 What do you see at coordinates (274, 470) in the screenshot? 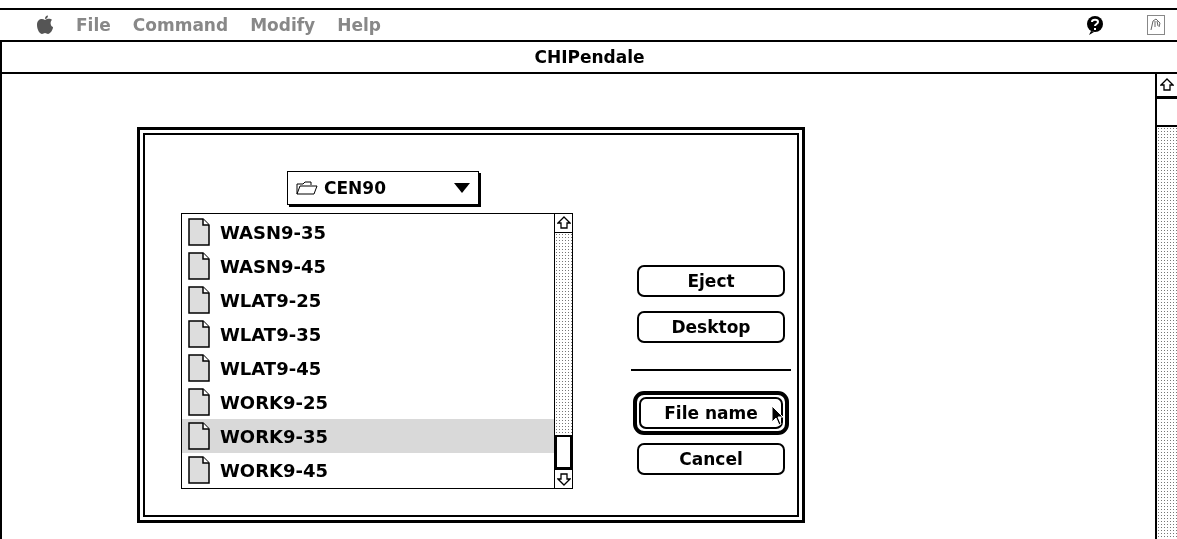
I see `file-name: WORK9-45` at bounding box center [274, 470].